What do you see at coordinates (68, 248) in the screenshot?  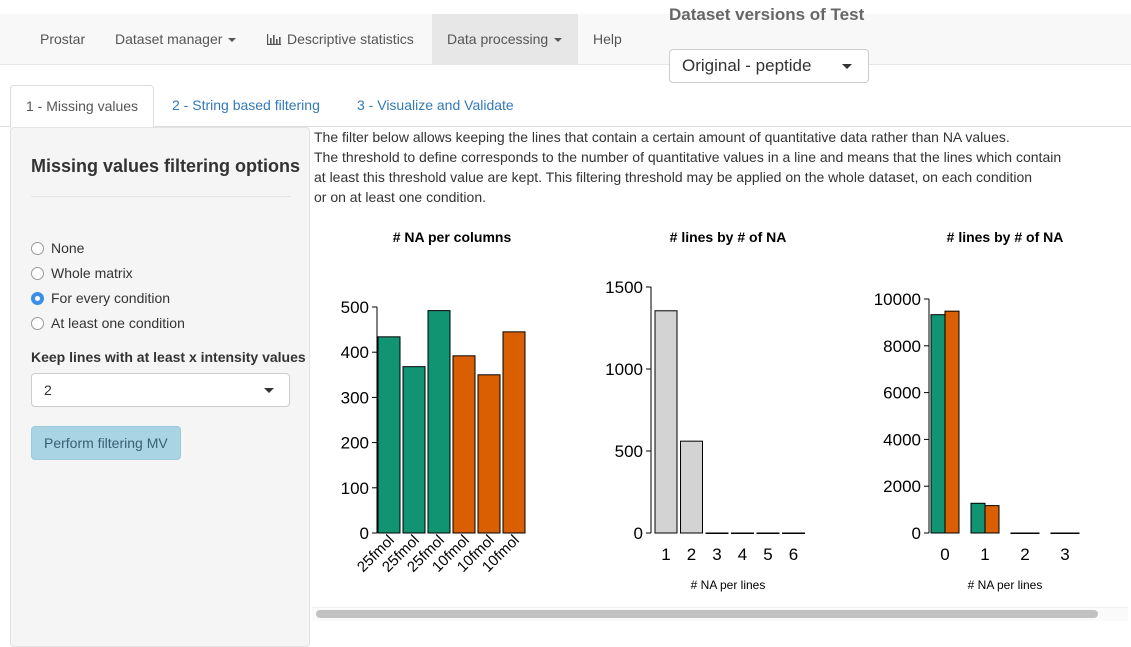 I see `radio-label: None` at bounding box center [68, 248].